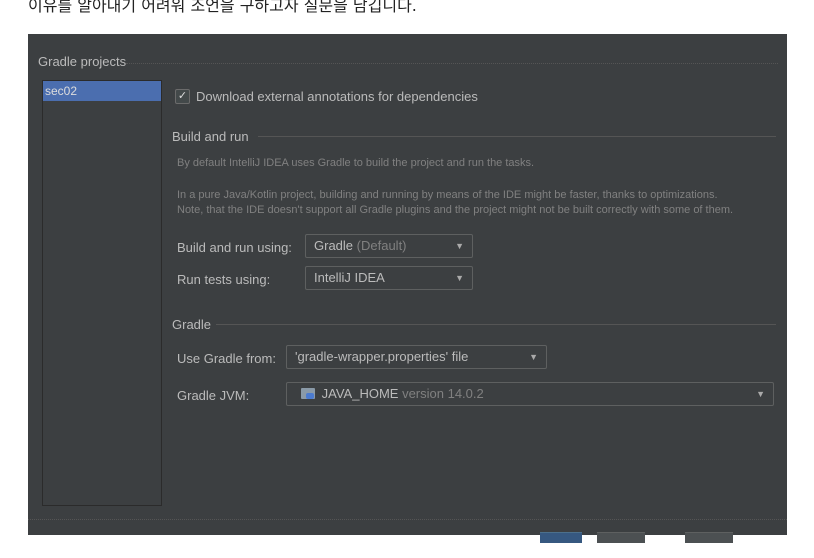  Describe the element at coordinates (334, 245) in the screenshot. I see `selected-value: Gradle` at that location.